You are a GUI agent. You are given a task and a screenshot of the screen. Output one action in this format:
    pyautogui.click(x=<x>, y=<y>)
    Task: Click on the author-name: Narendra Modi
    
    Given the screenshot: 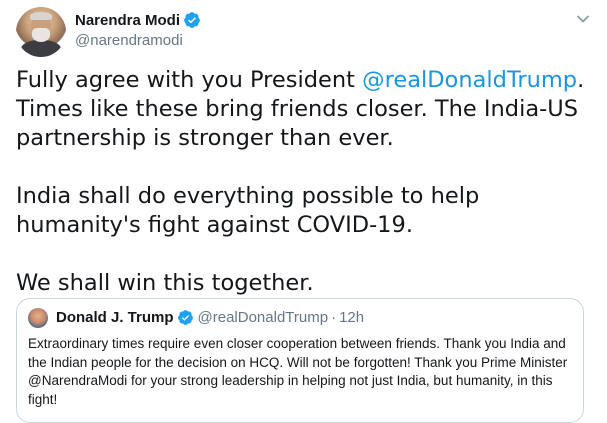 What is the action you would take?
    pyautogui.click(x=127, y=20)
    